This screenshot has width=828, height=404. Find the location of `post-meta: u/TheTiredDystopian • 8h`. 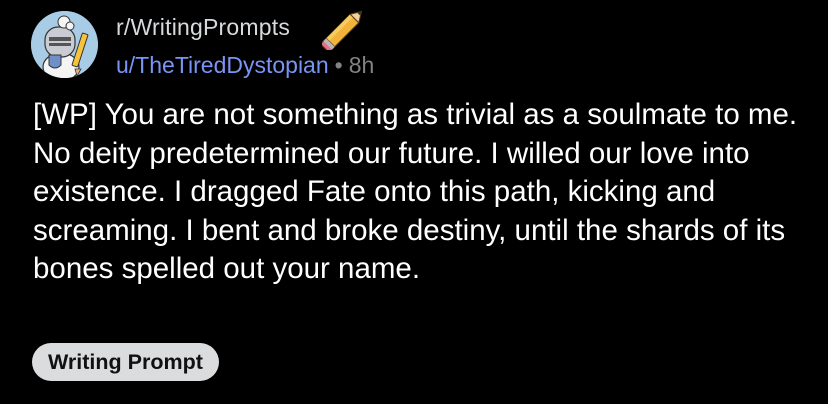

post-meta: u/TheTiredDystopian • 8h is located at coordinates (245, 65).